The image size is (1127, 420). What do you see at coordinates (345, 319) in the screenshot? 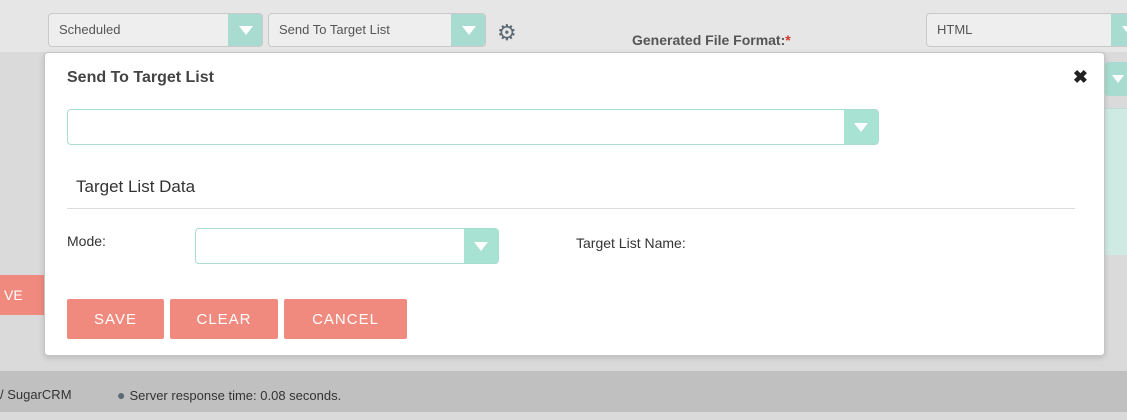
I see `cancel-button: CANCEL` at bounding box center [345, 319].